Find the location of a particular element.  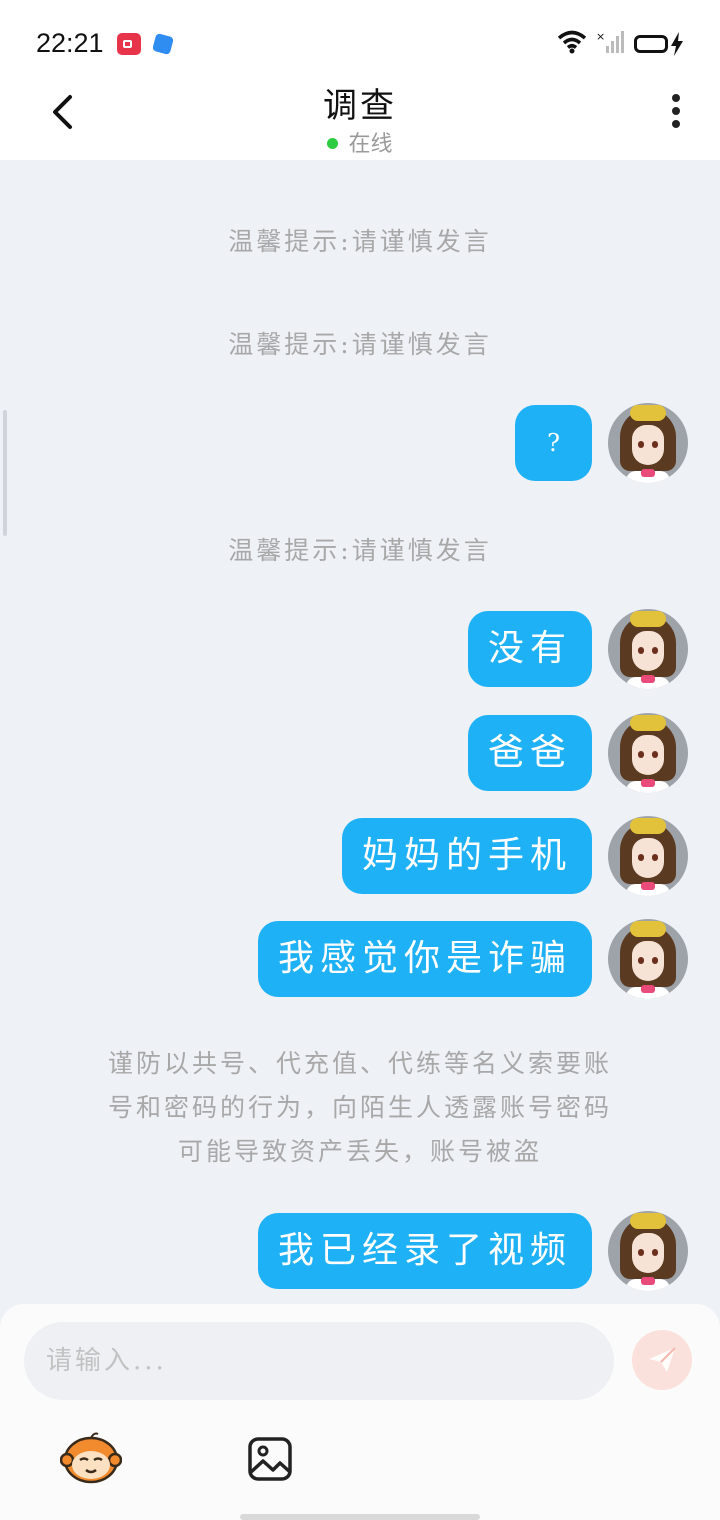

signal-icon: × is located at coordinates (610, 41).